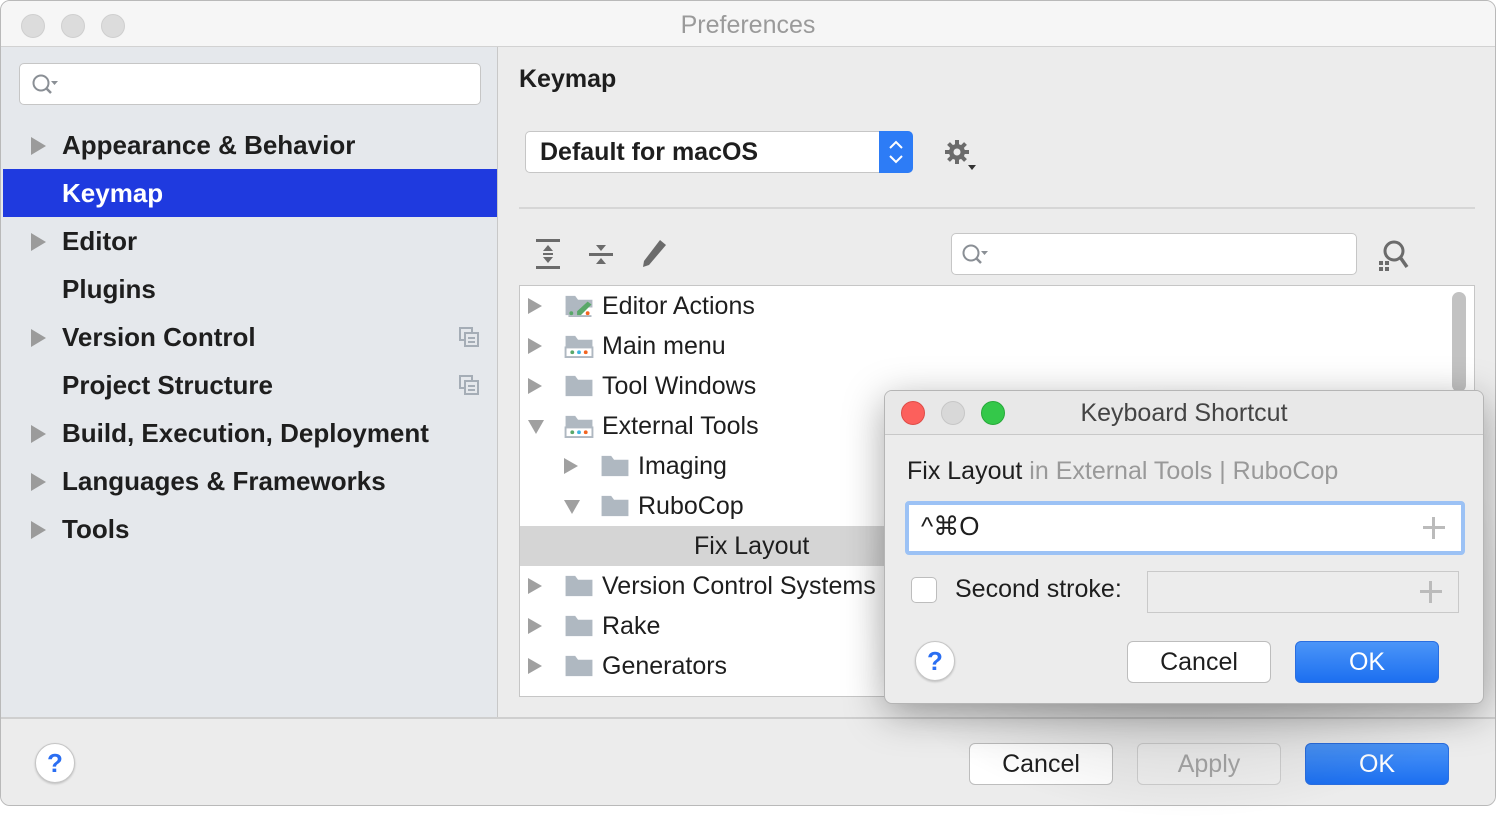 Image resolution: width=1496 pixels, height=820 pixels. What do you see at coordinates (691, 506) in the screenshot?
I see `tree-row-label: RuboCop` at bounding box center [691, 506].